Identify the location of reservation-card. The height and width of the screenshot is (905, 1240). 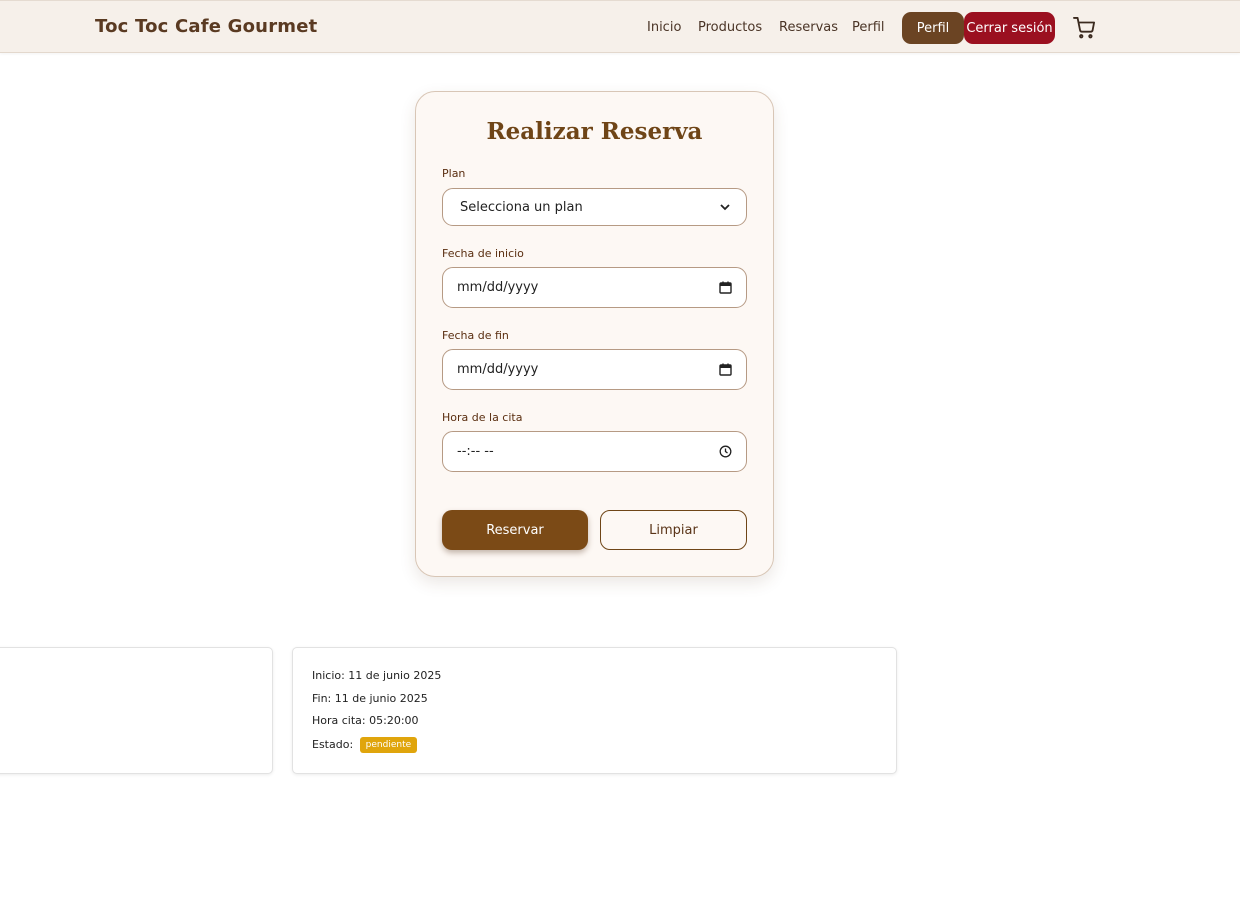
(136, 710).